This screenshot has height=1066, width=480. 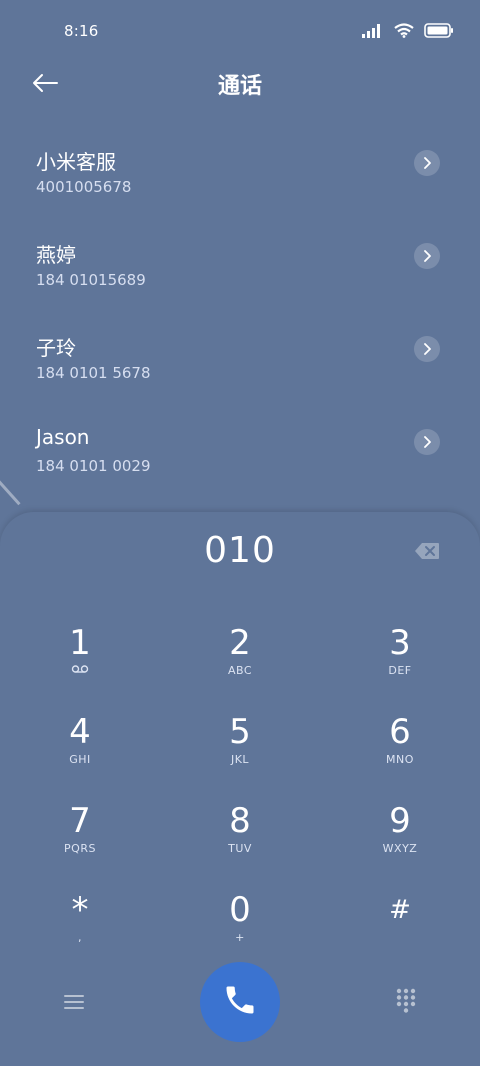 What do you see at coordinates (240, 910) in the screenshot?
I see `key-digit: 0` at bounding box center [240, 910].